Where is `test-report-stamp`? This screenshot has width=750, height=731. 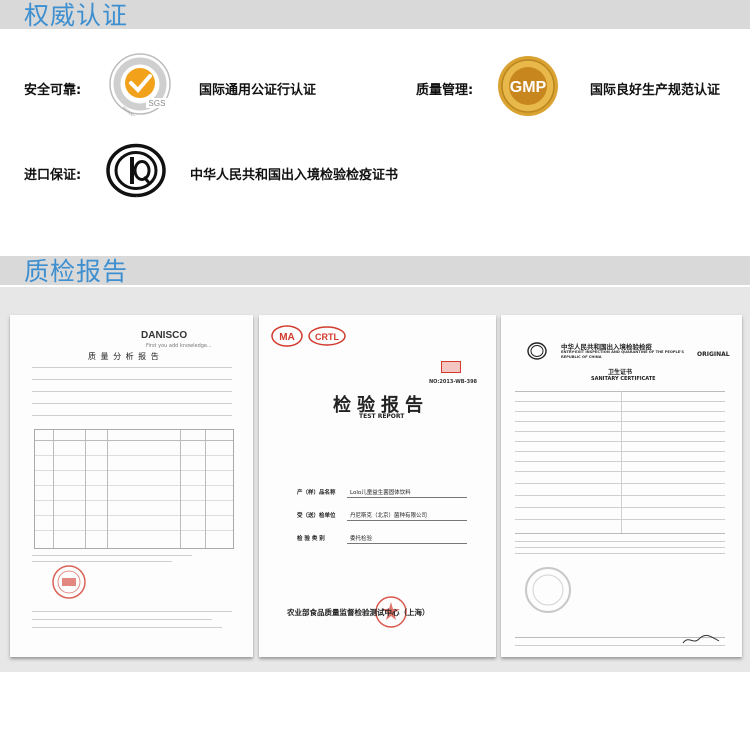 test-report-stamp is located at coordinates (451, 367).